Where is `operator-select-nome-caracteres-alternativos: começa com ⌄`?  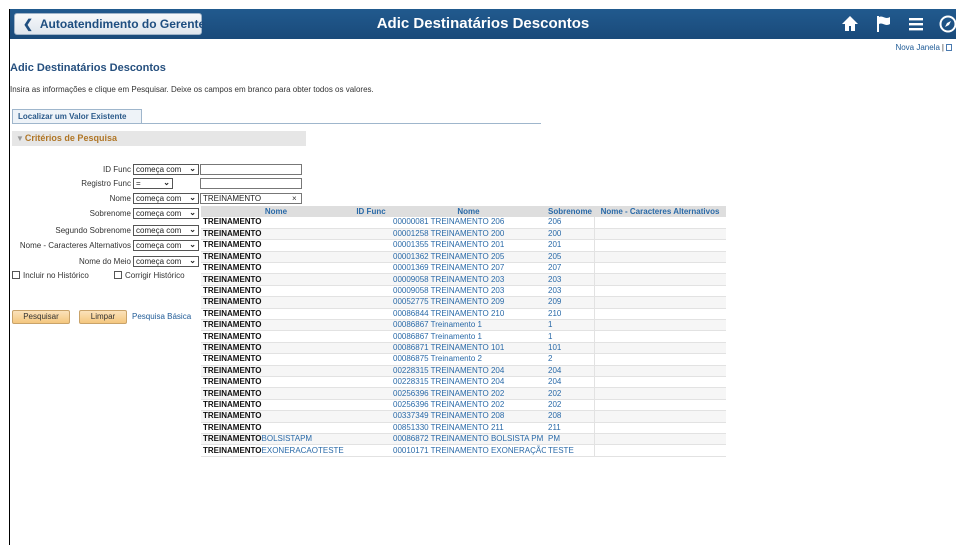 operator-select-nome-caracteres-alternativos: começa com ⌄ is located at coordinates (166, 245).